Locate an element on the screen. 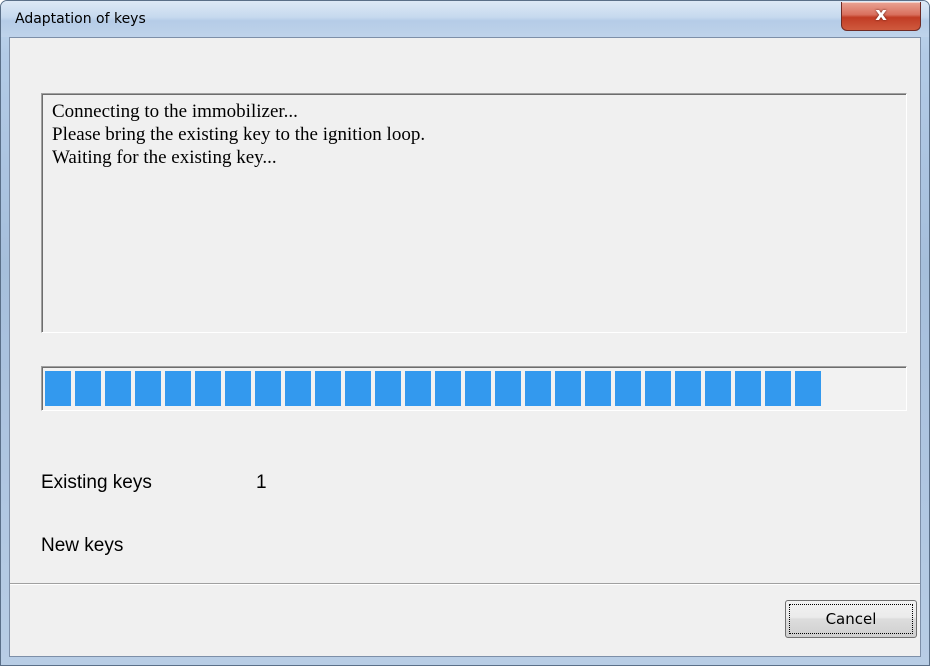  progress-bar-fill is located at coordinates (433, 388).